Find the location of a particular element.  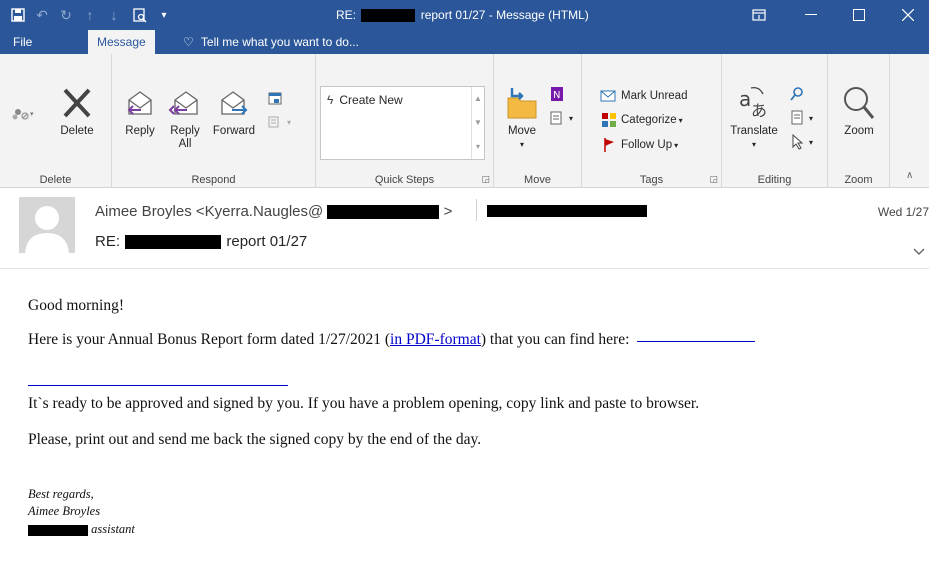

scroll-down-icon: ▼ is located at coordinates (478, 123).